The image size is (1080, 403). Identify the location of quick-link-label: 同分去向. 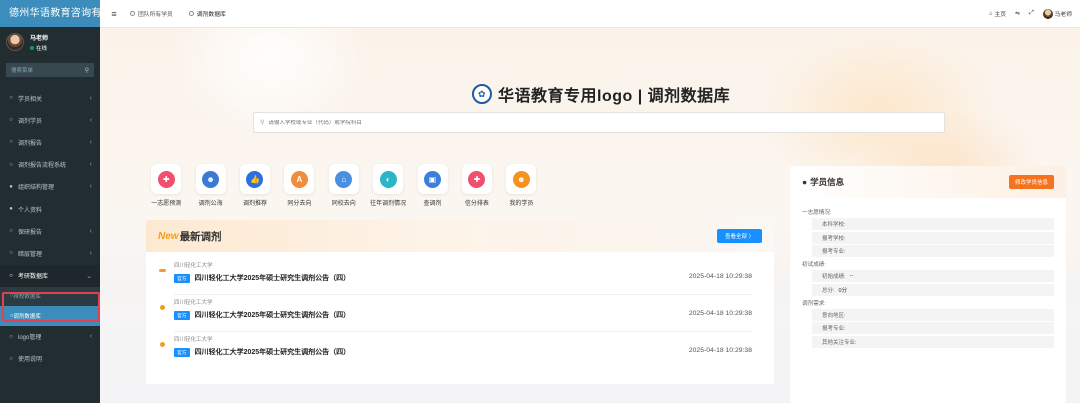
(299, 204).